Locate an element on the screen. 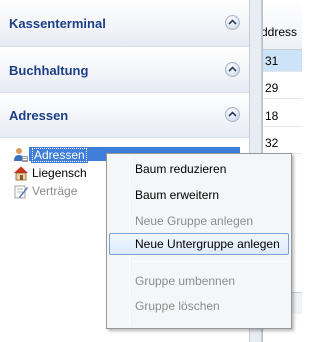 The width and height of the screenshot is (320, 342). tree-item-label: Adressen is located at coordinates (59, 154).